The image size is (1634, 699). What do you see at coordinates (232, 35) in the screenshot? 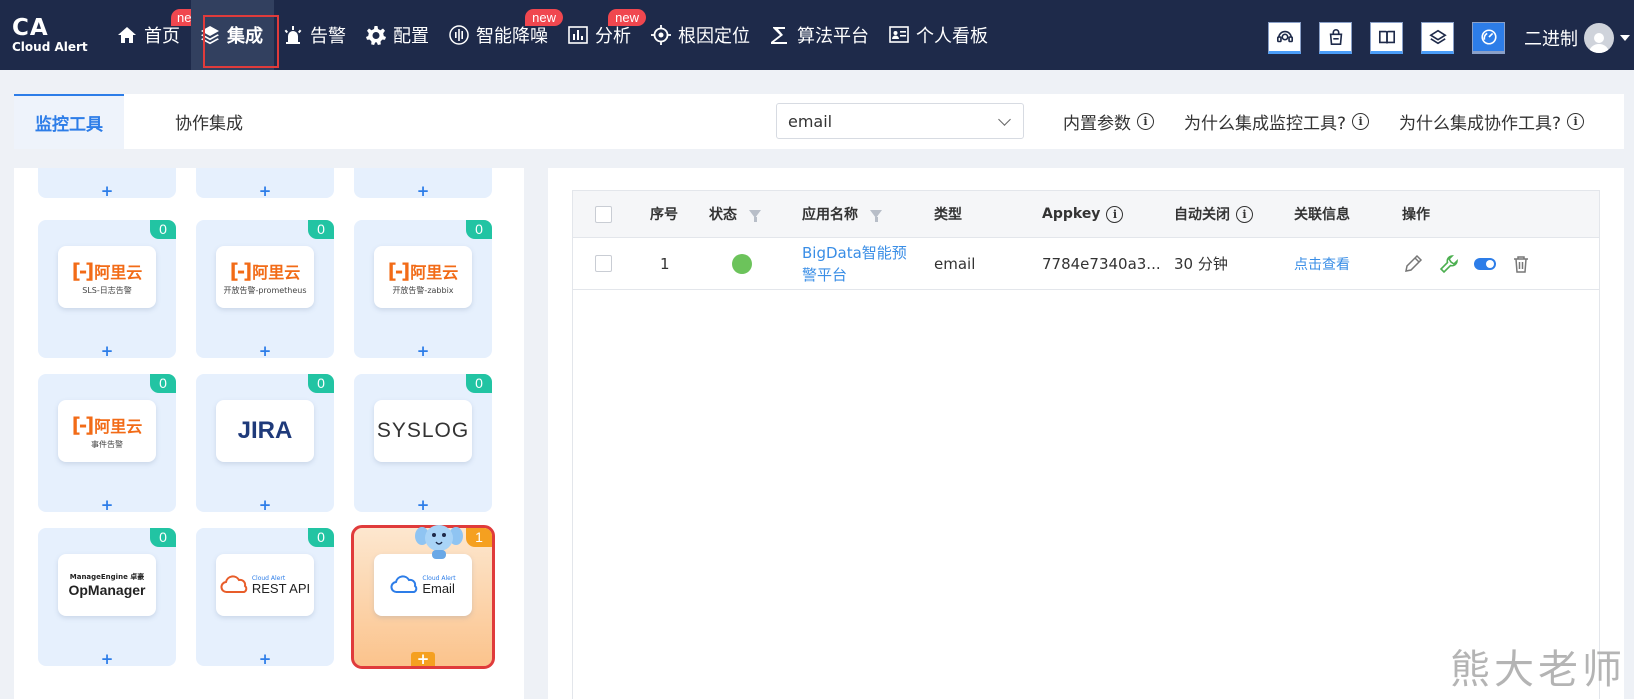
I see `nav-item-integration: 集成` at bounding box center [232, 35].